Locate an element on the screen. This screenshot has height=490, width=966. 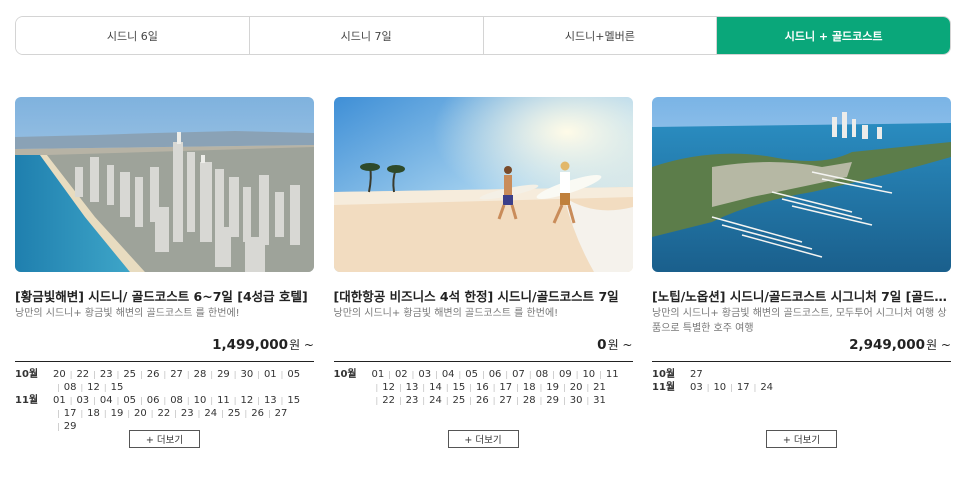
departure-day: 02 is located at coordinates (396, 374).